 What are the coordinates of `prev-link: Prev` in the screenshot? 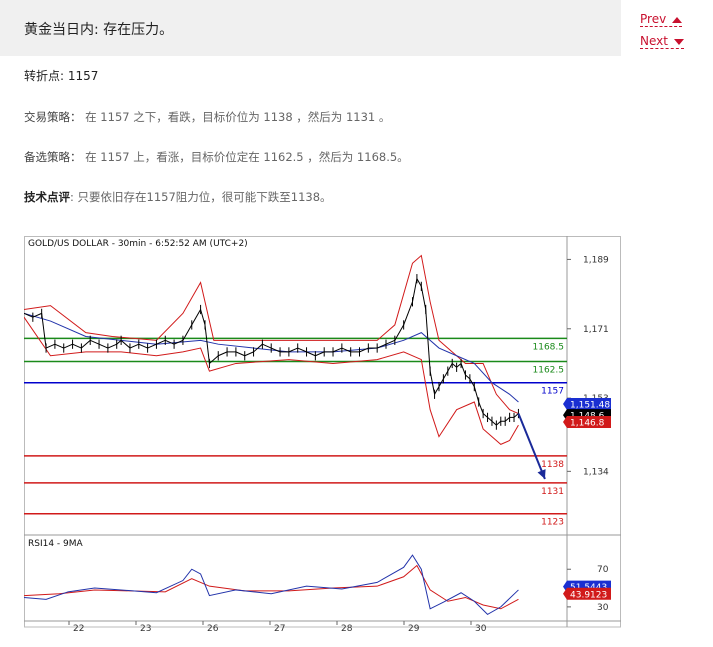 It's located at (661, 19).